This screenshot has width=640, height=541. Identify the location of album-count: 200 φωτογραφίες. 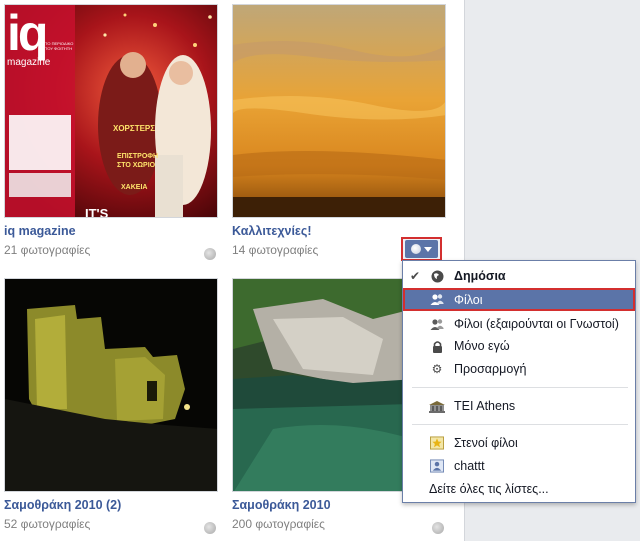
(278, 524).